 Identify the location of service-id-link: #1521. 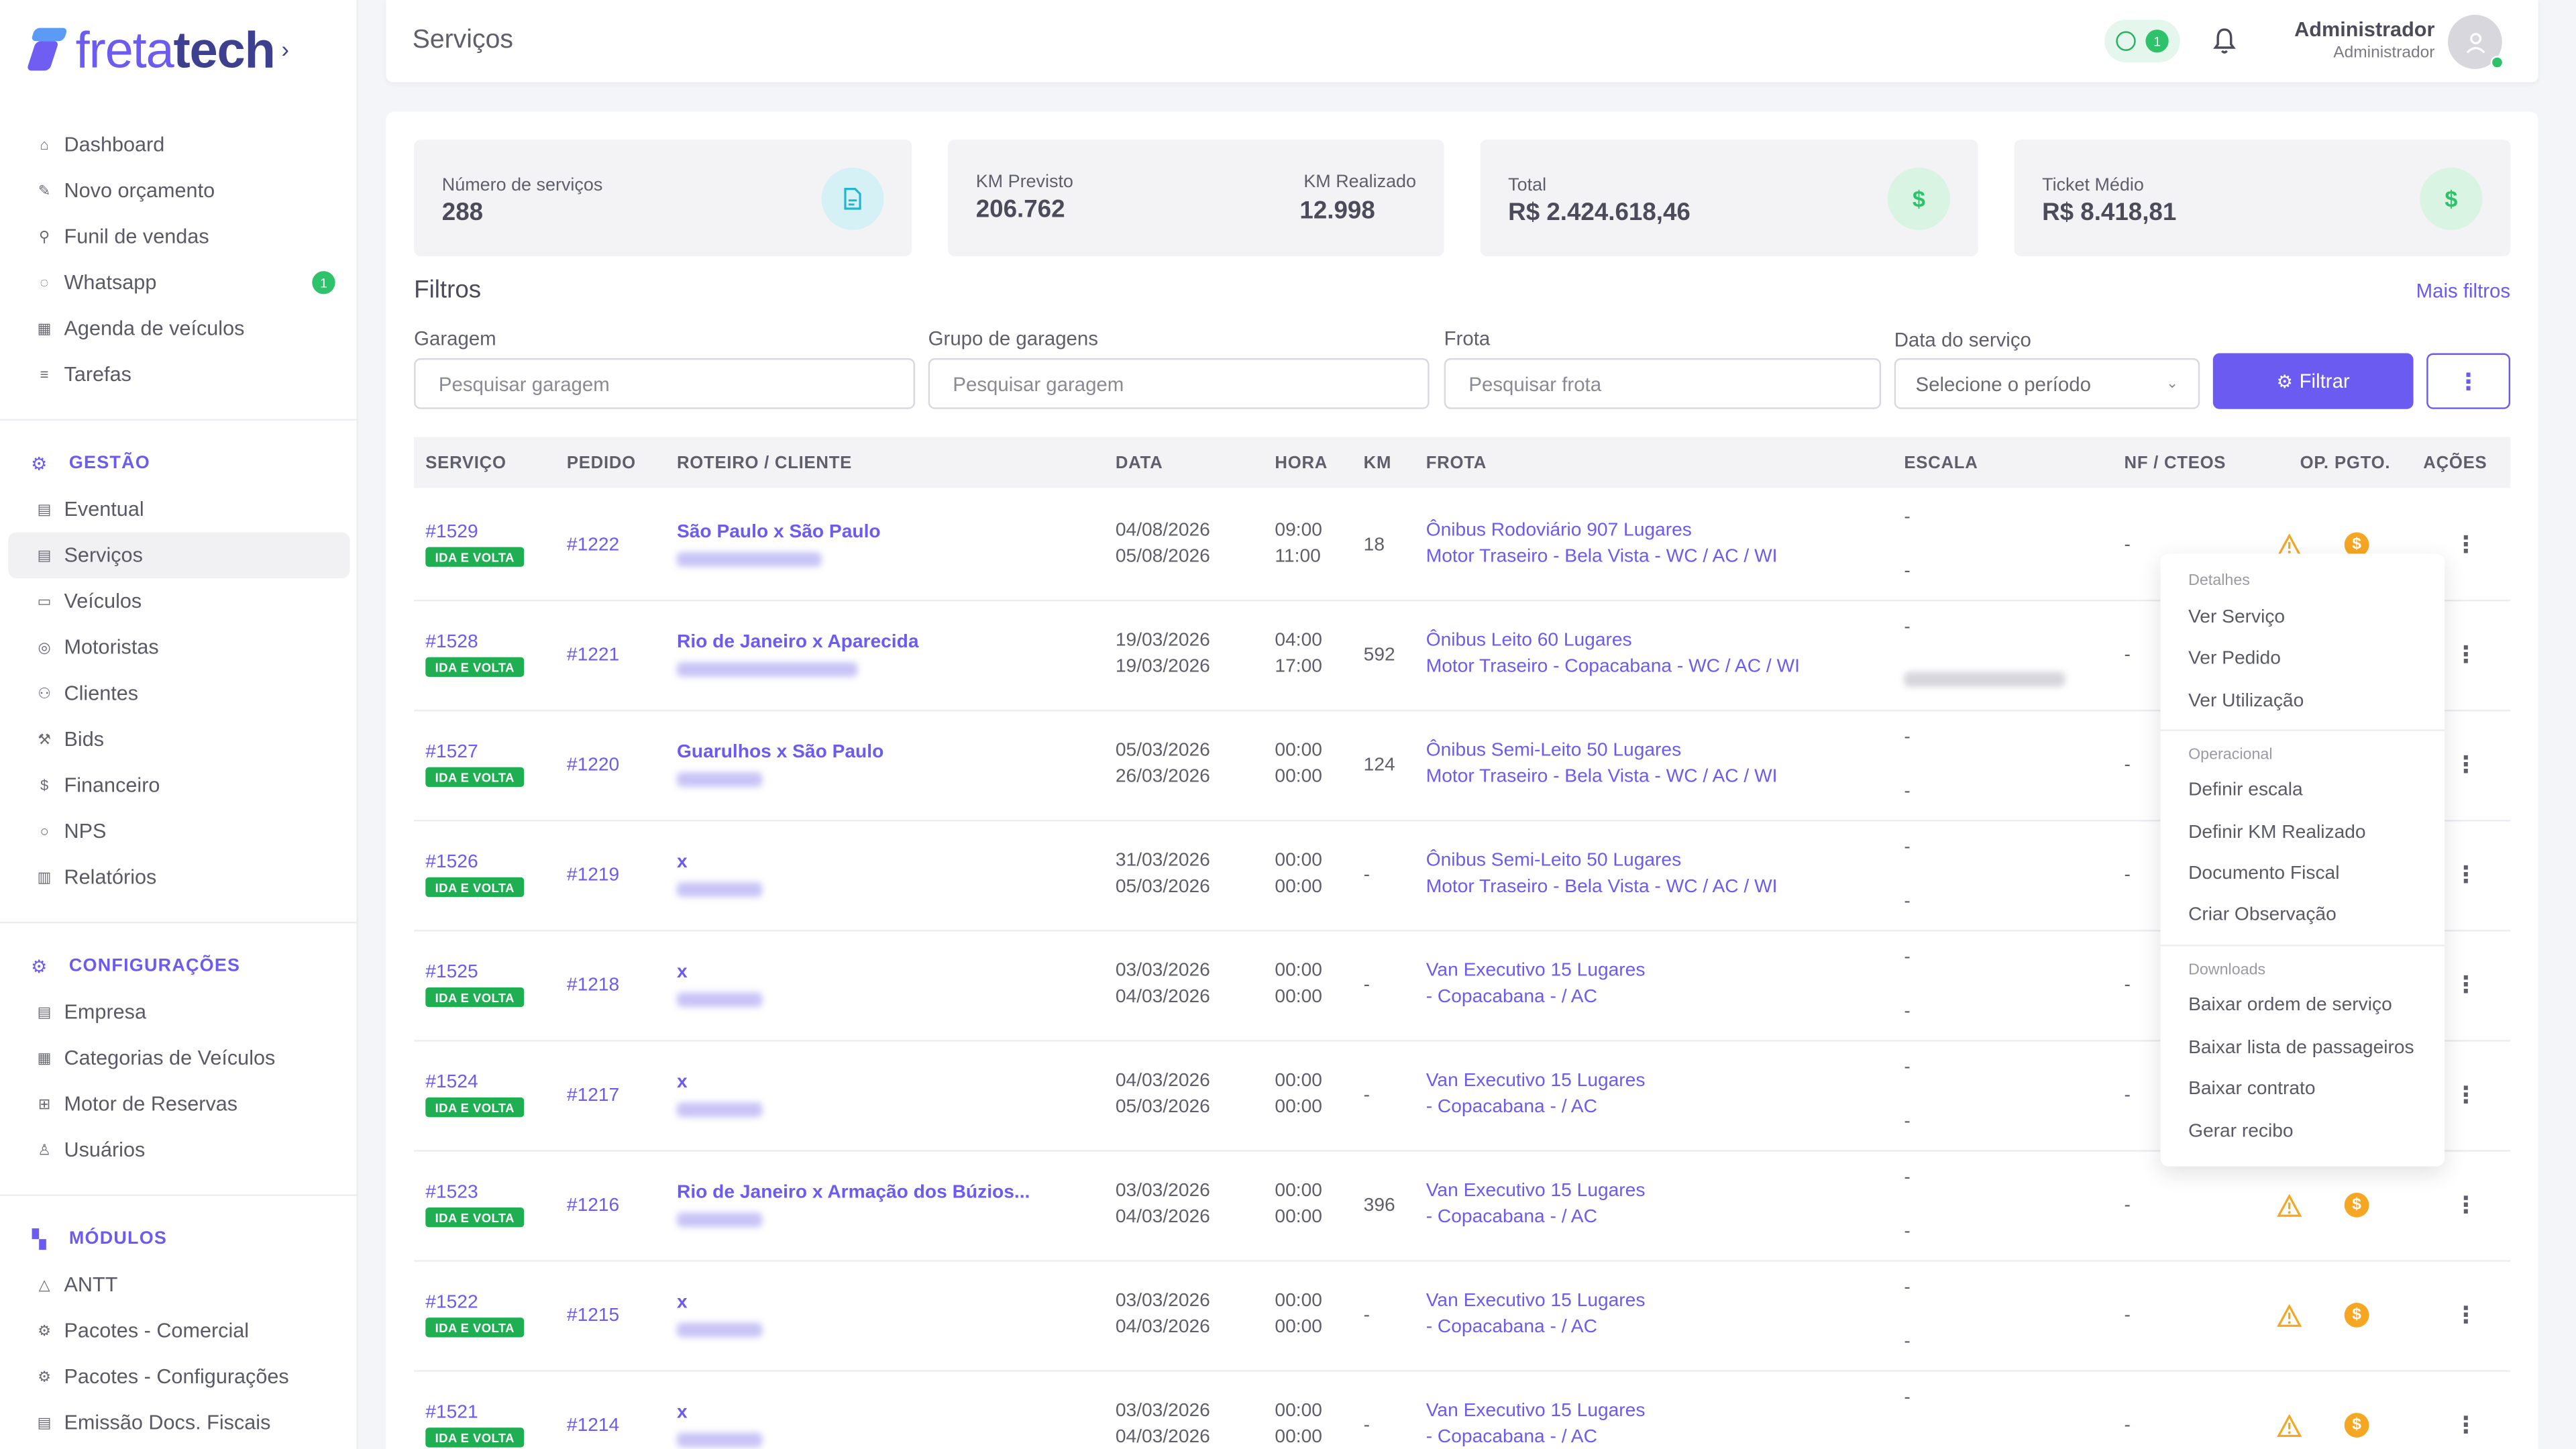
(451, 1412).